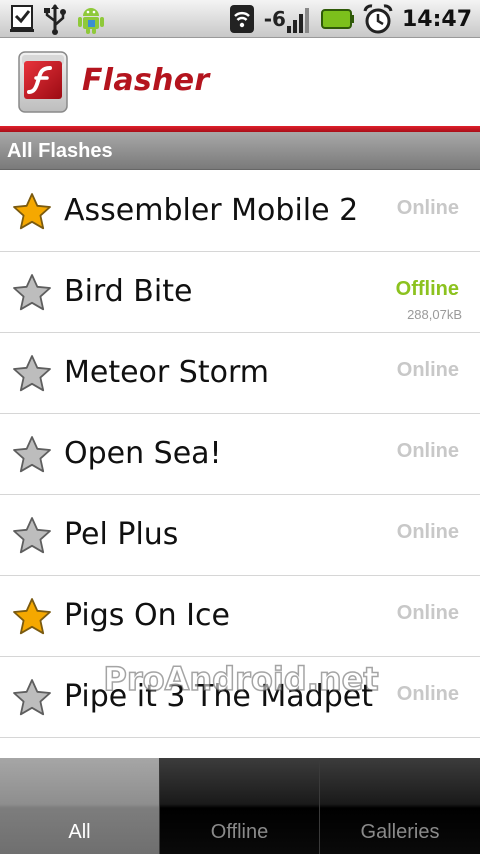 Image resolution: width=480 pixels, height=854 pixels. Describe the element at coordinates (240, 454) in the screenshot. I see `list-item: Open Sea! Online` at that location.